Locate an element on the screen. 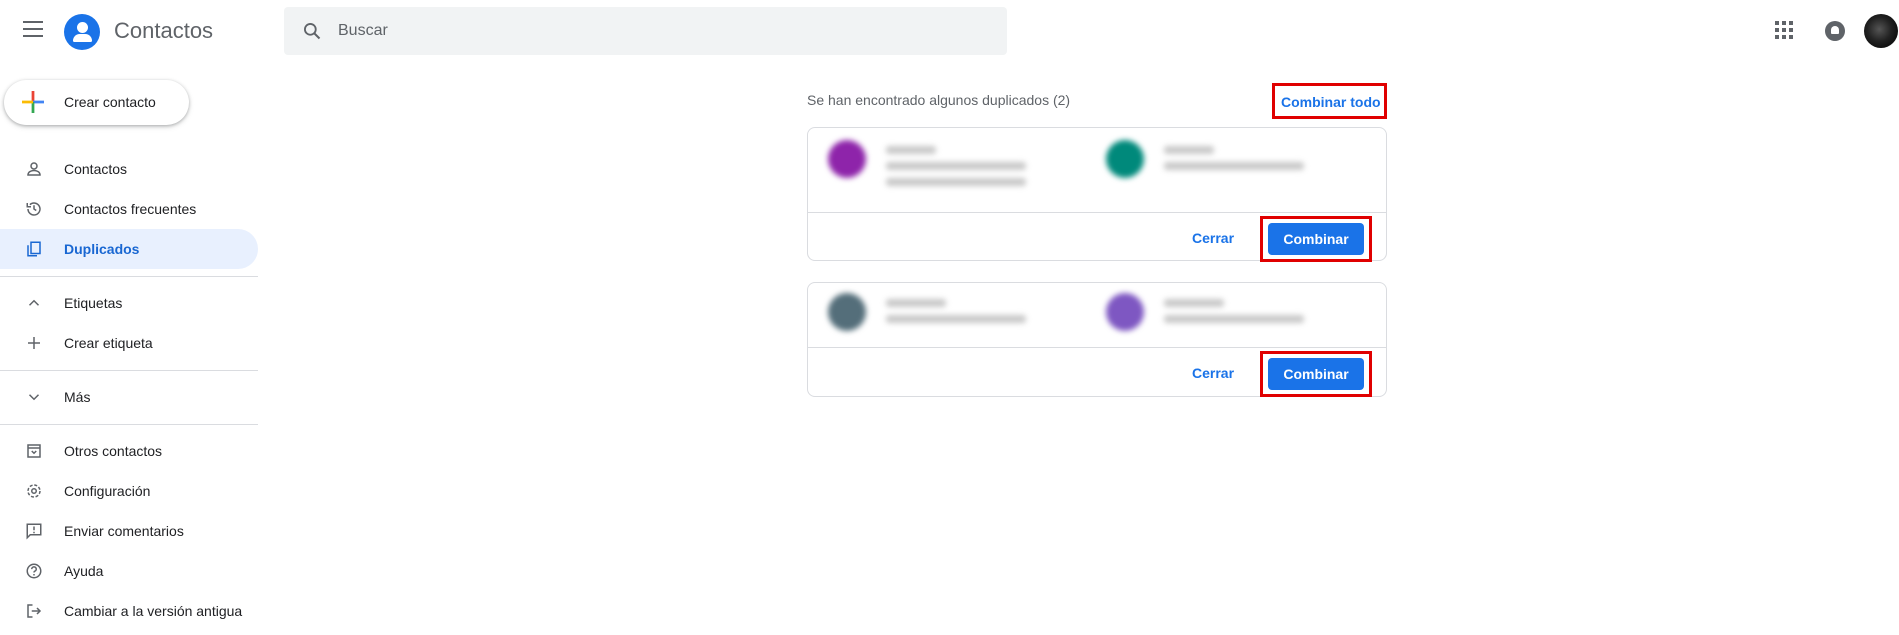 The width and height of the screenshot is (1899, 635). history-icon is located at coordinates (33, 209).